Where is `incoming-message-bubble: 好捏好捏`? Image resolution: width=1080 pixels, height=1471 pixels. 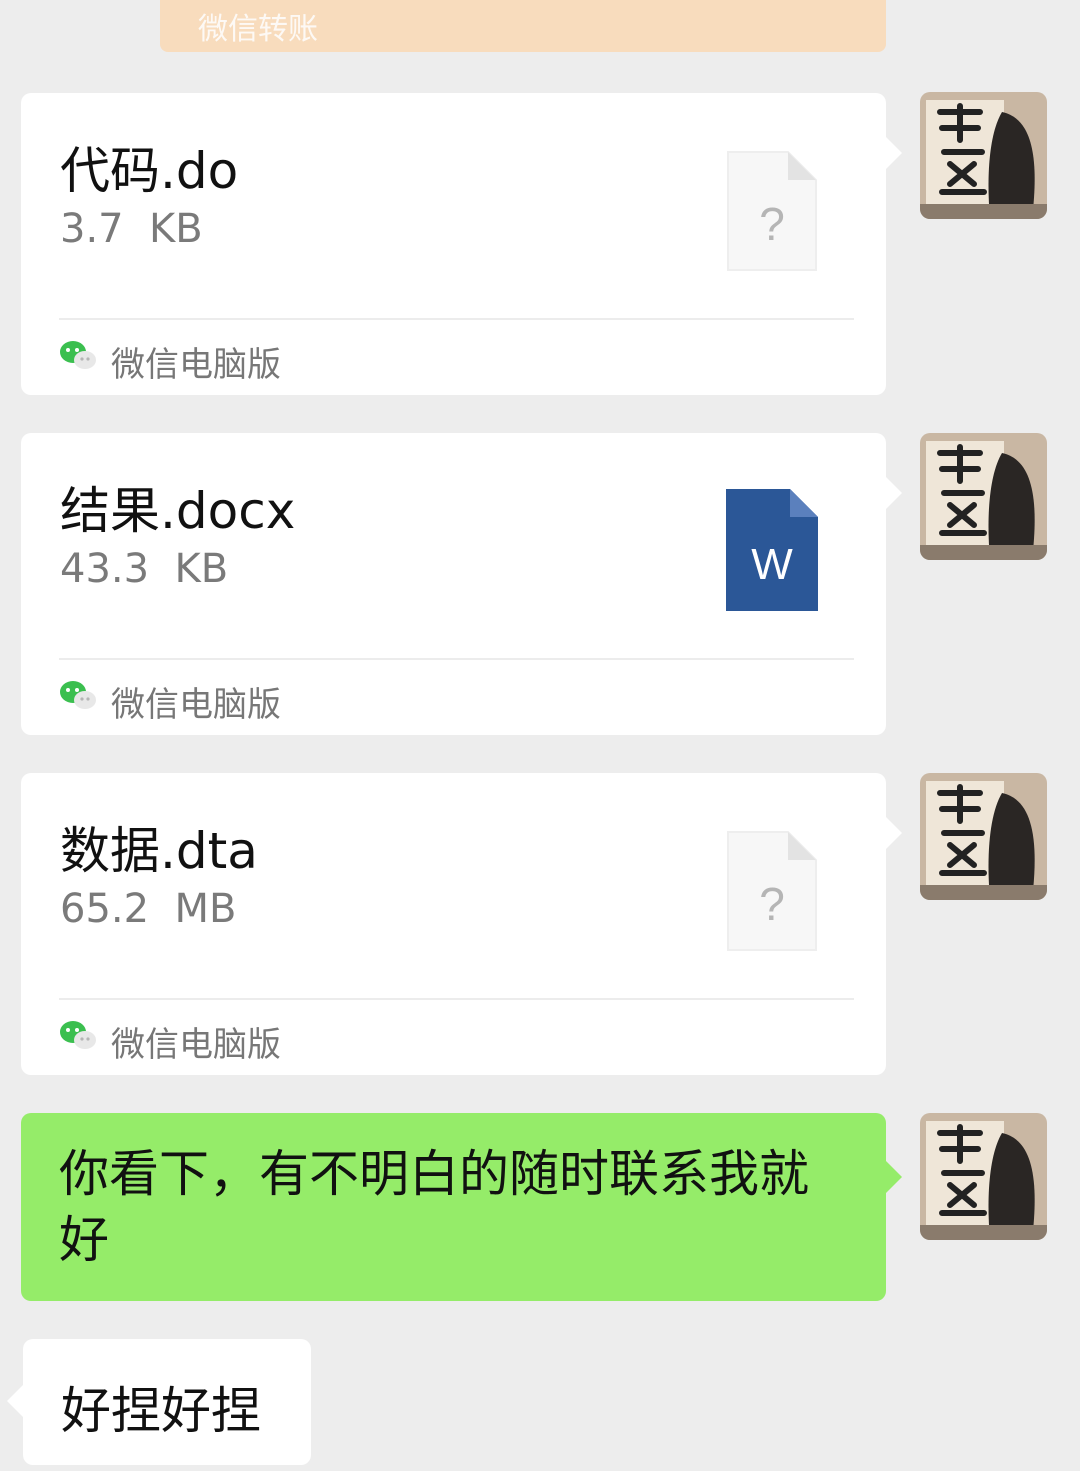 incoming-message-bubble: 好捏好捏 is located at coordinates (159, 1402).